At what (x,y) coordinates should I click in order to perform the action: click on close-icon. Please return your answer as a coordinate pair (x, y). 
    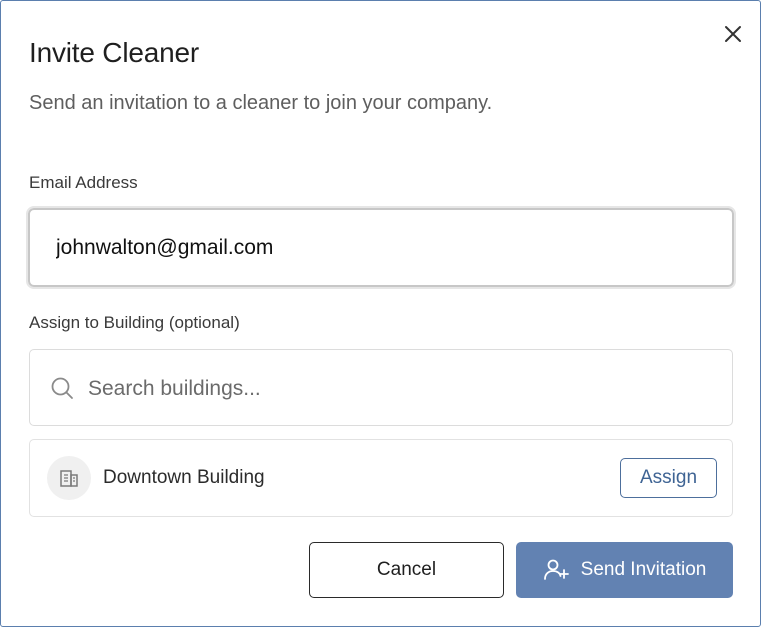
    Looking at the image, I should click on (733, 34).